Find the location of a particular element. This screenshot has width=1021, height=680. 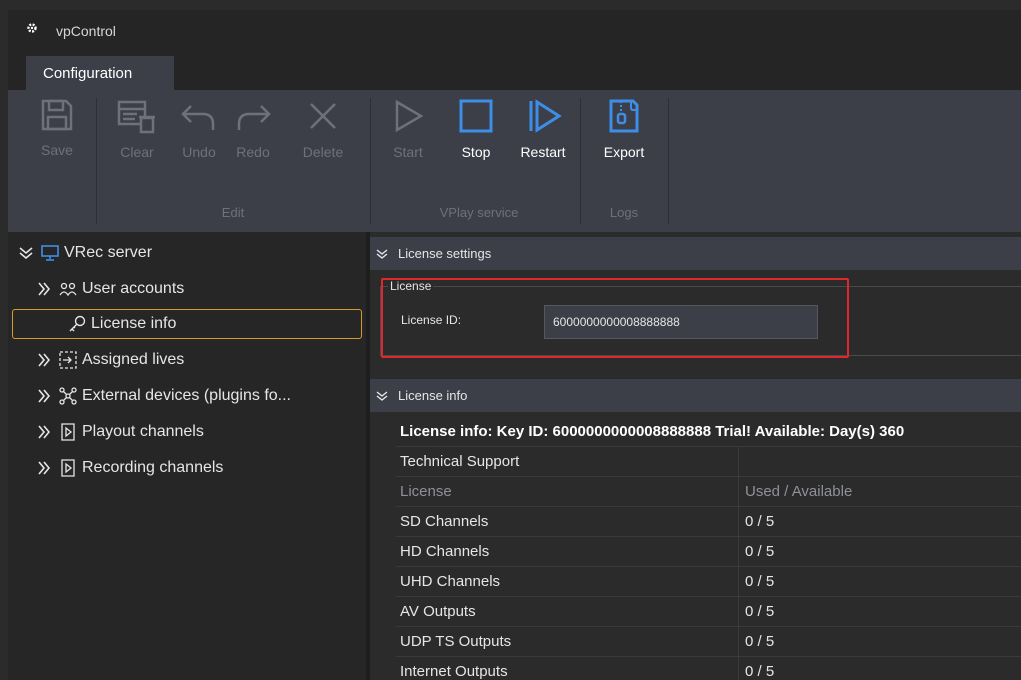

title-bar: vpControl is located at coordinates (514, 32).